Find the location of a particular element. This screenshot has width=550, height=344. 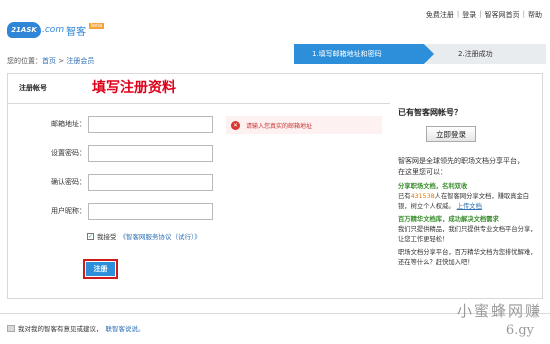

section-1-text-a: 已有 is located at coordinates (404, 196).